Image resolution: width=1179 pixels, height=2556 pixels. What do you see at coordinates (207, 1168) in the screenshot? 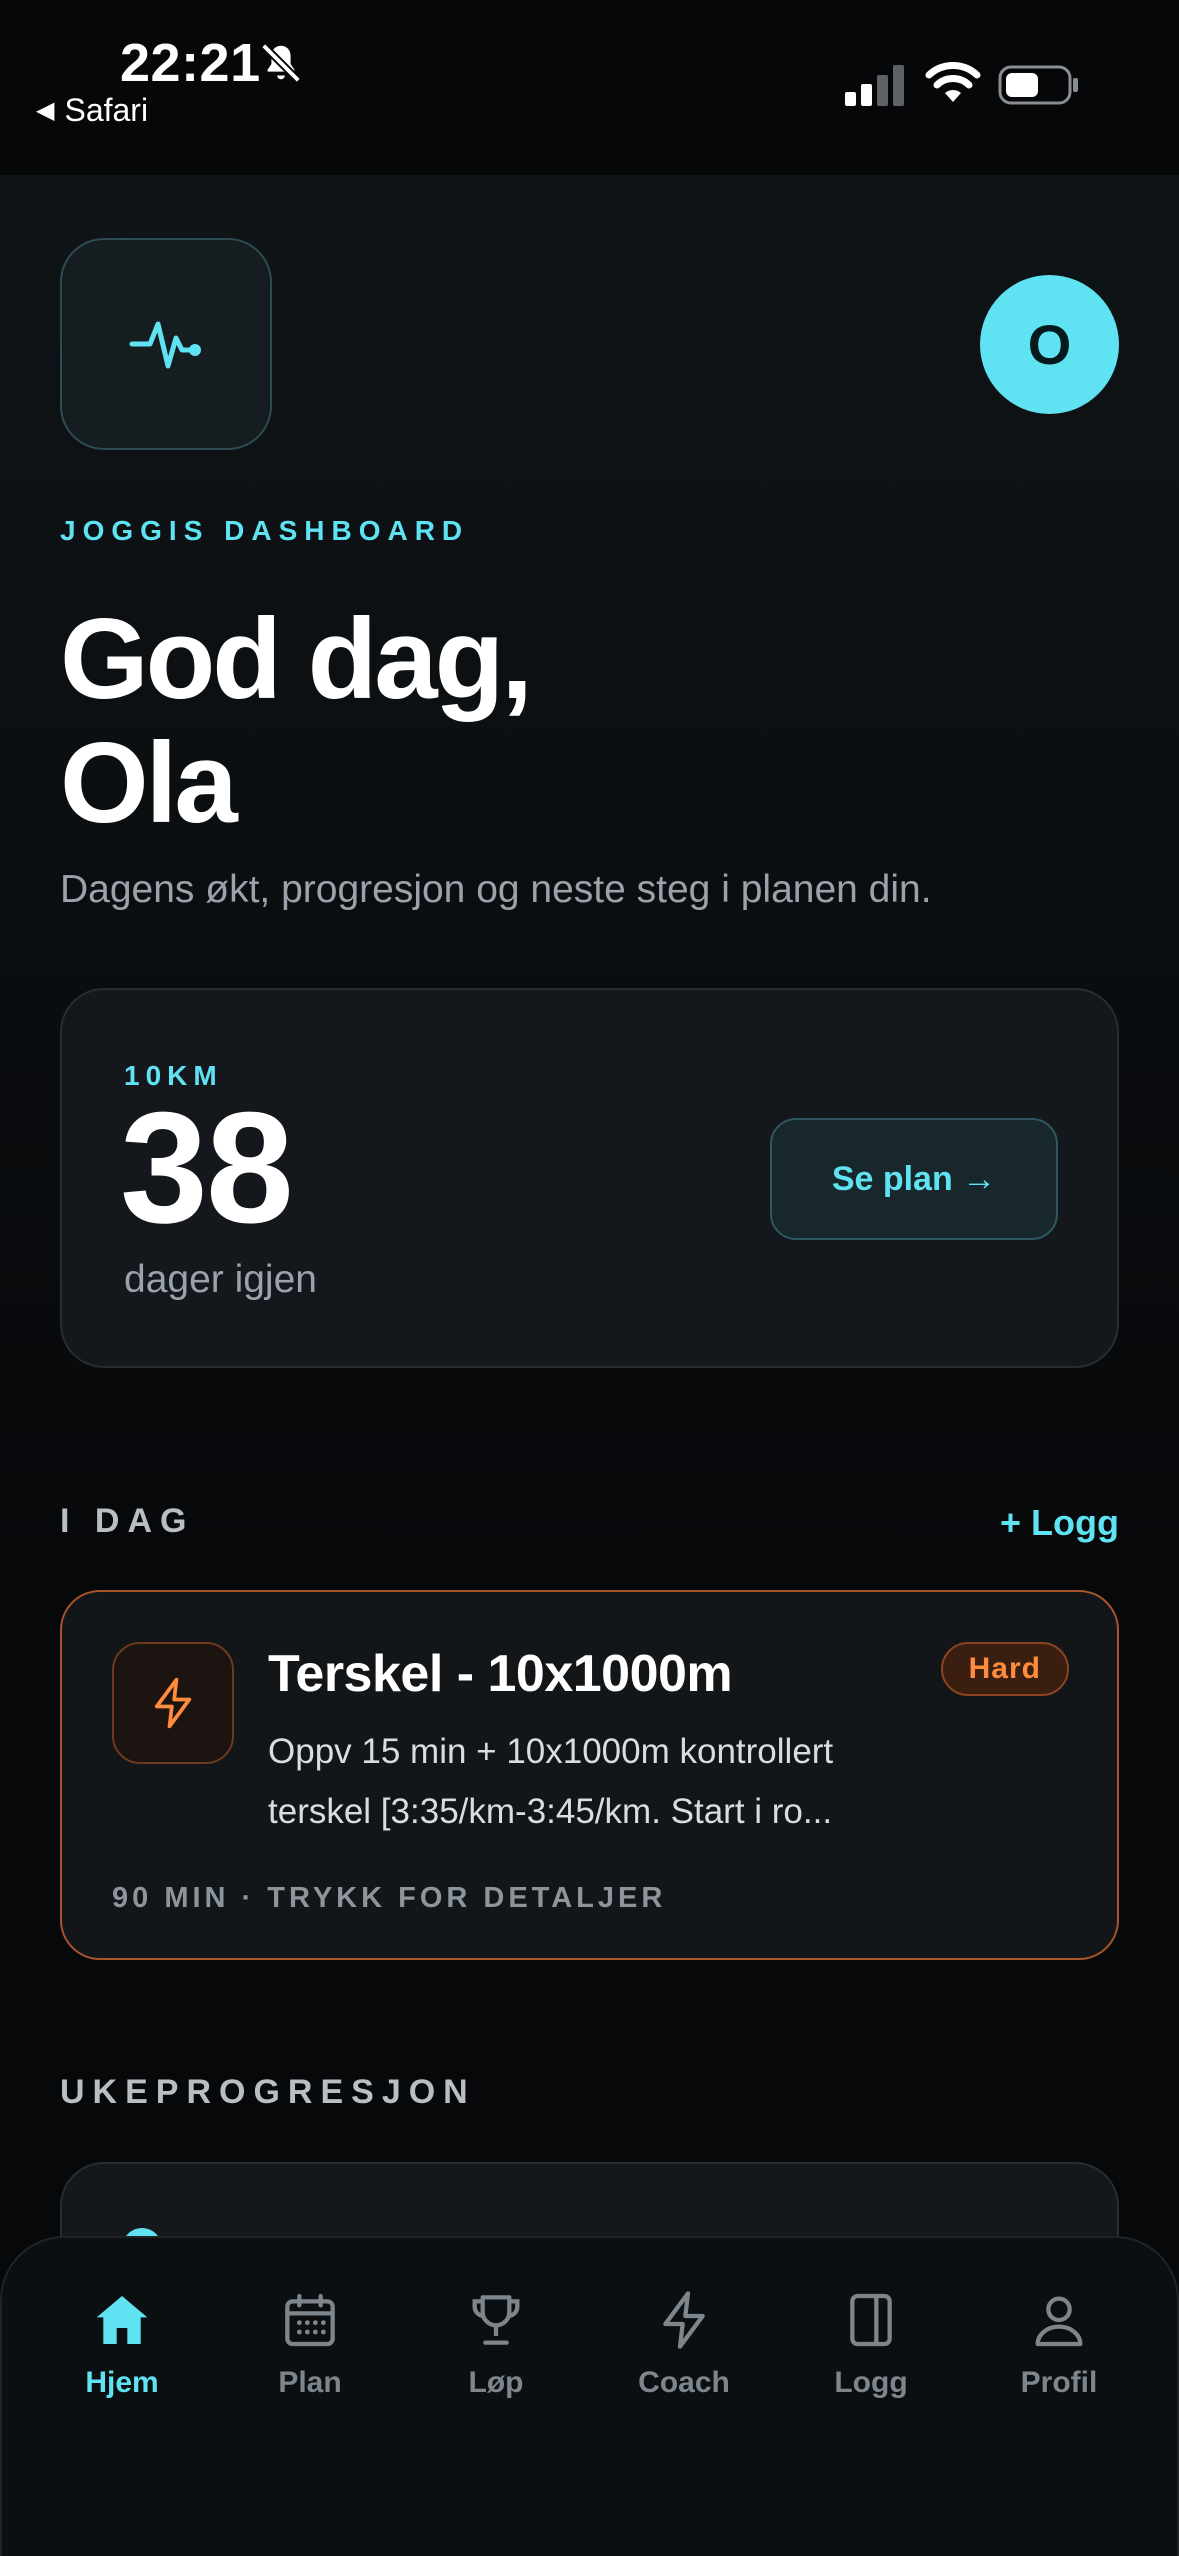
I see `days-remaining-number: 38` at bounding box center [207, 1168].